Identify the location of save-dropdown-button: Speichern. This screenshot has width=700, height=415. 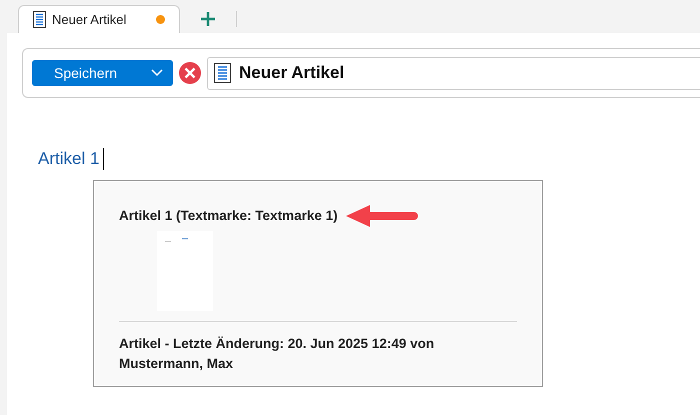
(102, 73).